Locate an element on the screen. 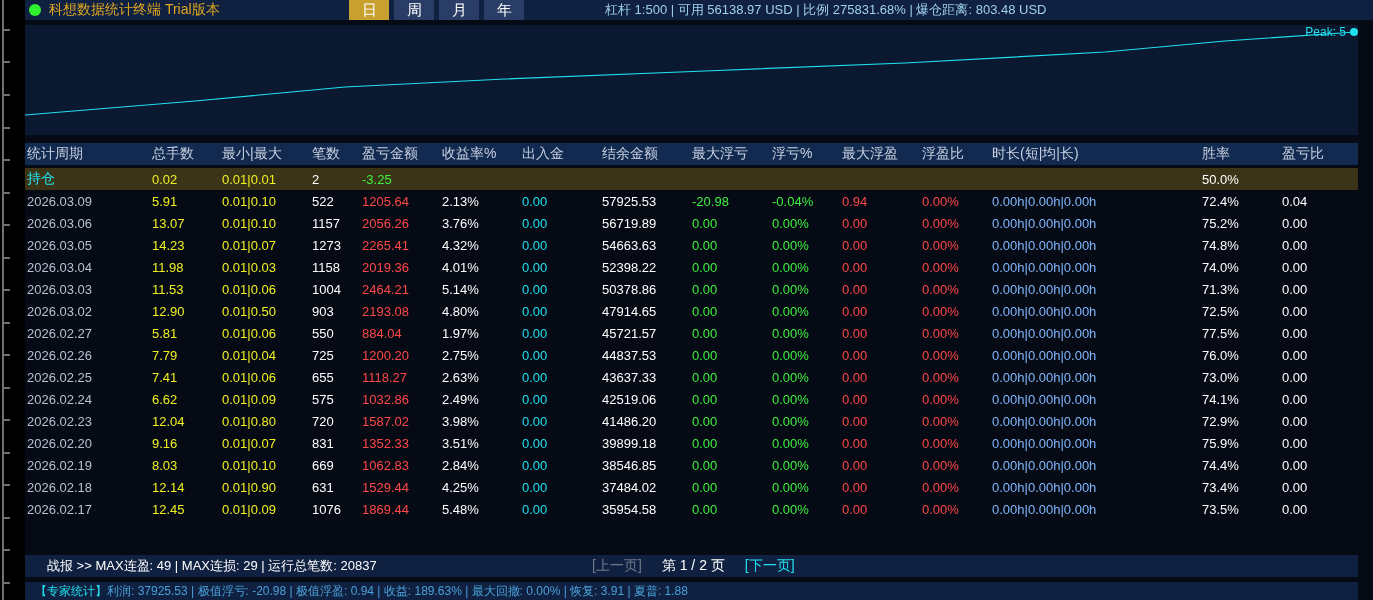 The image size is (1373, 600). app-title: 科想数据统计终端 Trial版本 is located at coordinates (135, 10).